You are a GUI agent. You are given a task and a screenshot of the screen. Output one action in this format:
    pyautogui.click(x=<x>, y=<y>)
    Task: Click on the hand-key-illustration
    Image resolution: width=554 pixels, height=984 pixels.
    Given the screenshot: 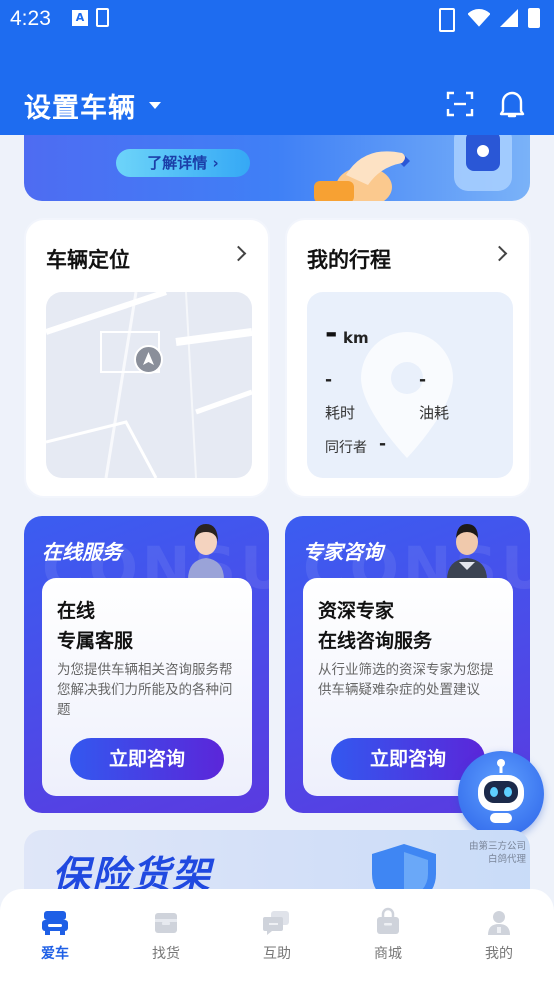 What is the action you would take?
    pyautogui.click(x=413, y=168)
    